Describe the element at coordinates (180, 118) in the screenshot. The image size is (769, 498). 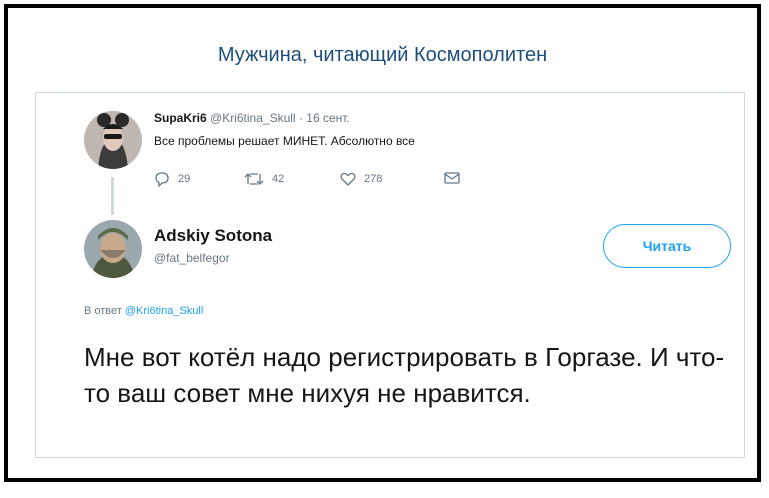
I see `author-name: SupaKri6` at that location.